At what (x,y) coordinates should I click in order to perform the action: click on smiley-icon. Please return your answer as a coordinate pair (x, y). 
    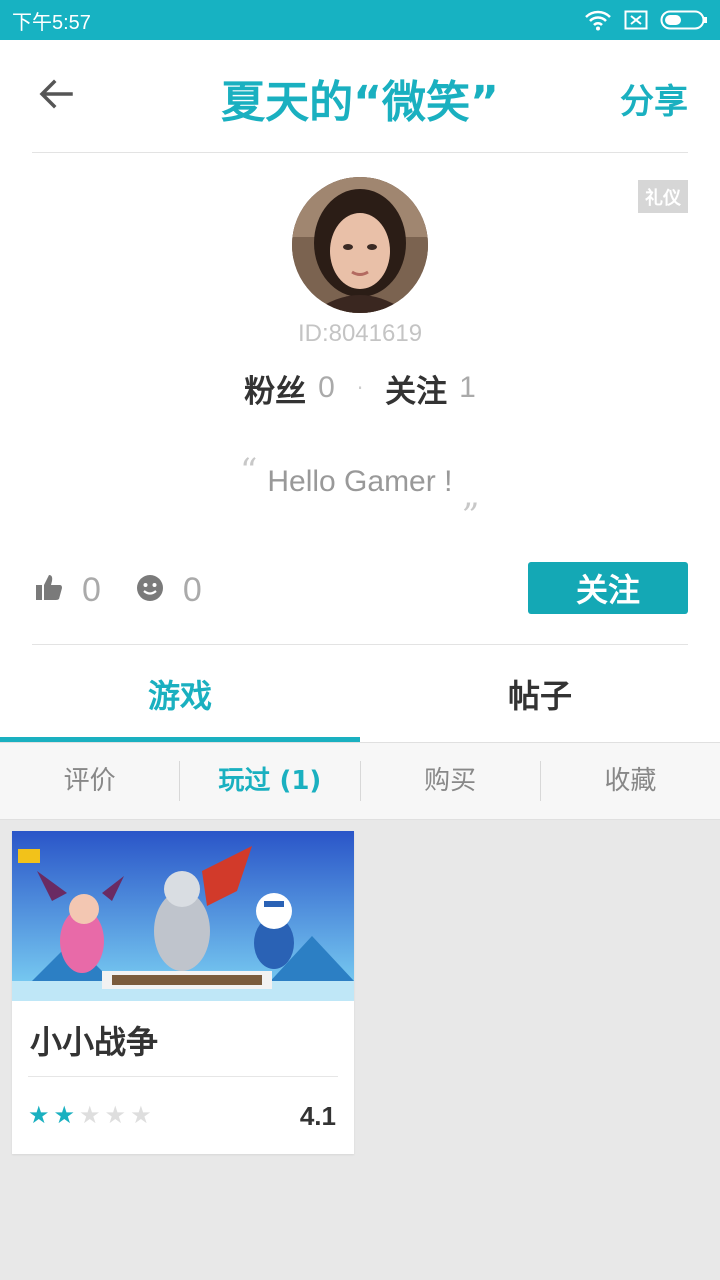
    Looking at the image, I should click on (150, 590).